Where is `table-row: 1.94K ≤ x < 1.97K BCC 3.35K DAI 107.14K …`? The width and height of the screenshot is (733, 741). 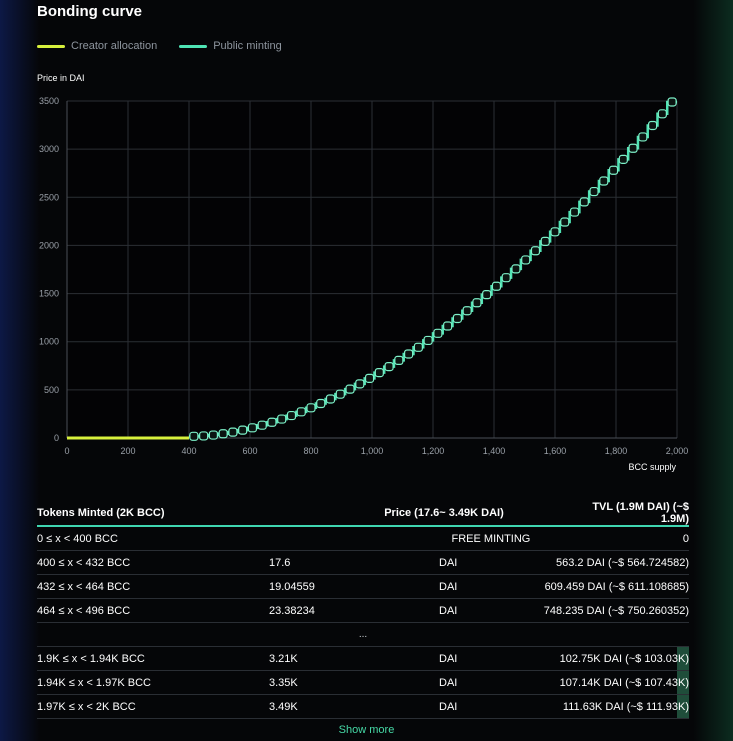
table-row: 1.94K ≤ x < 1.97K BCC 3.35K DAI 107.14K … is located at coordinates (363, 683).